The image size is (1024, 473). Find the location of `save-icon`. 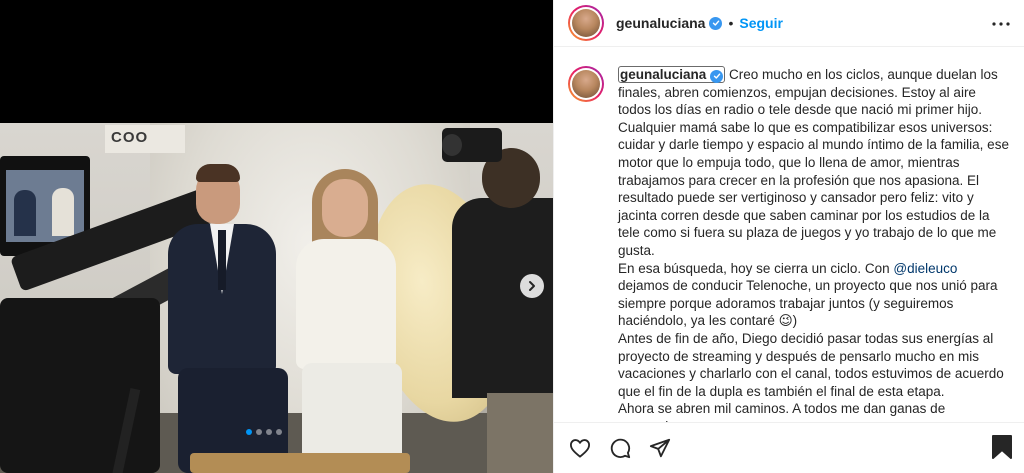

save-icon is located at coordinates (1002, 447).